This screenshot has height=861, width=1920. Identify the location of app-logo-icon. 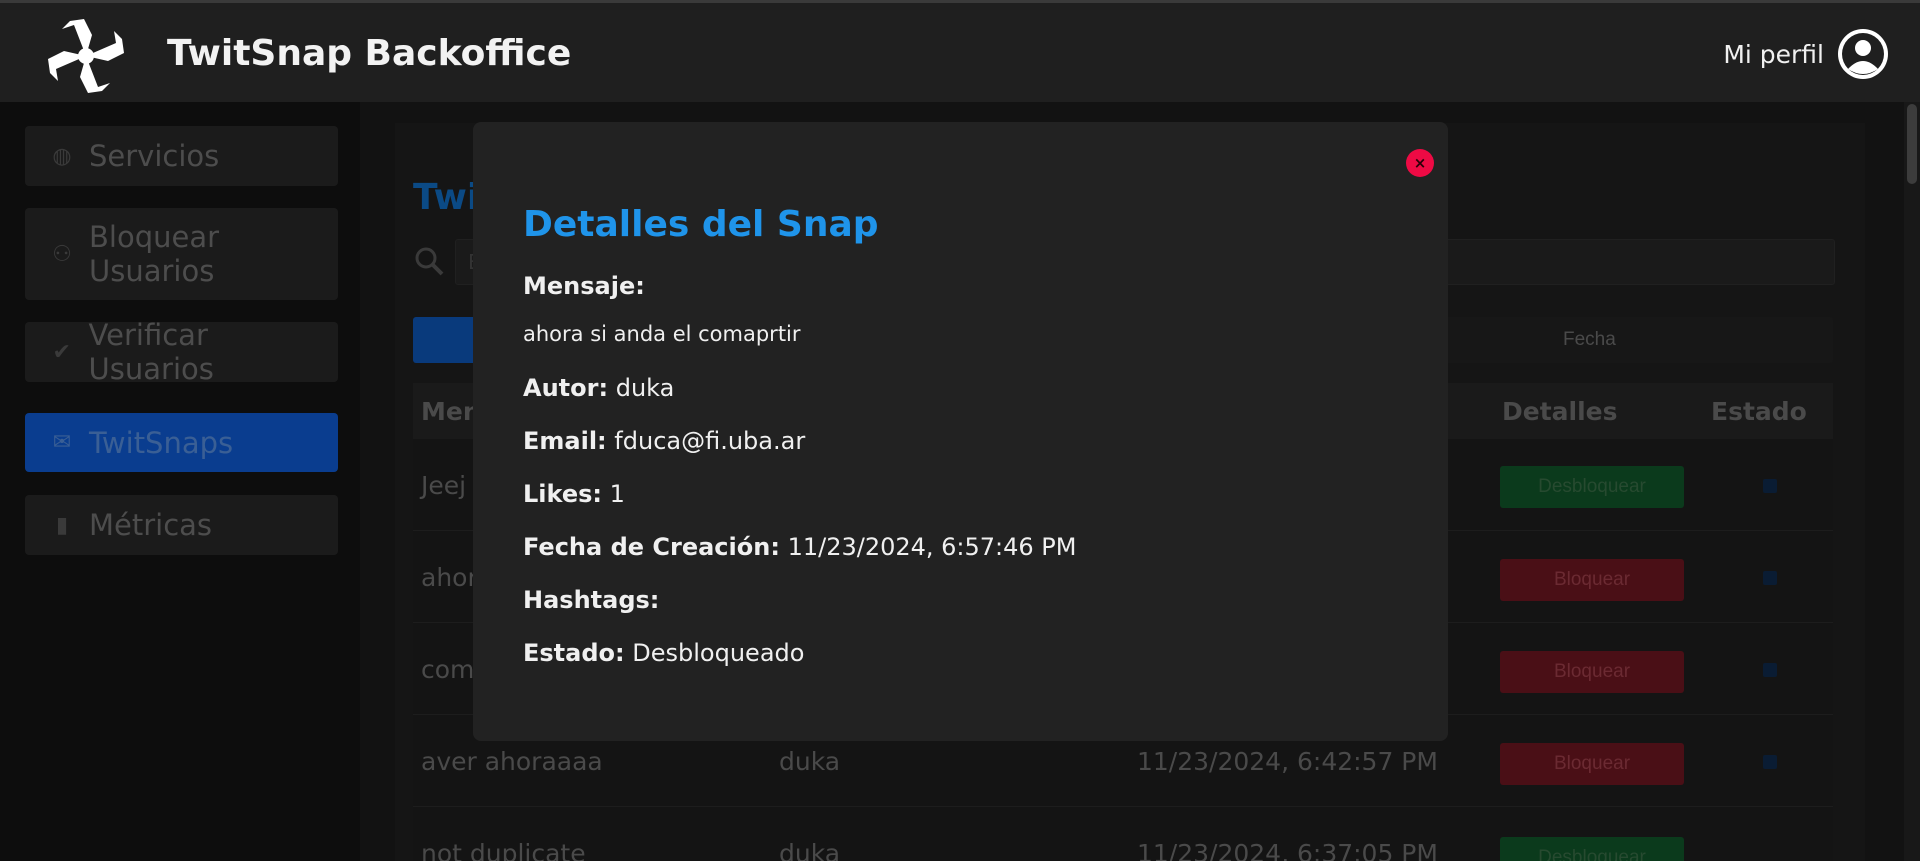
(86, 56).